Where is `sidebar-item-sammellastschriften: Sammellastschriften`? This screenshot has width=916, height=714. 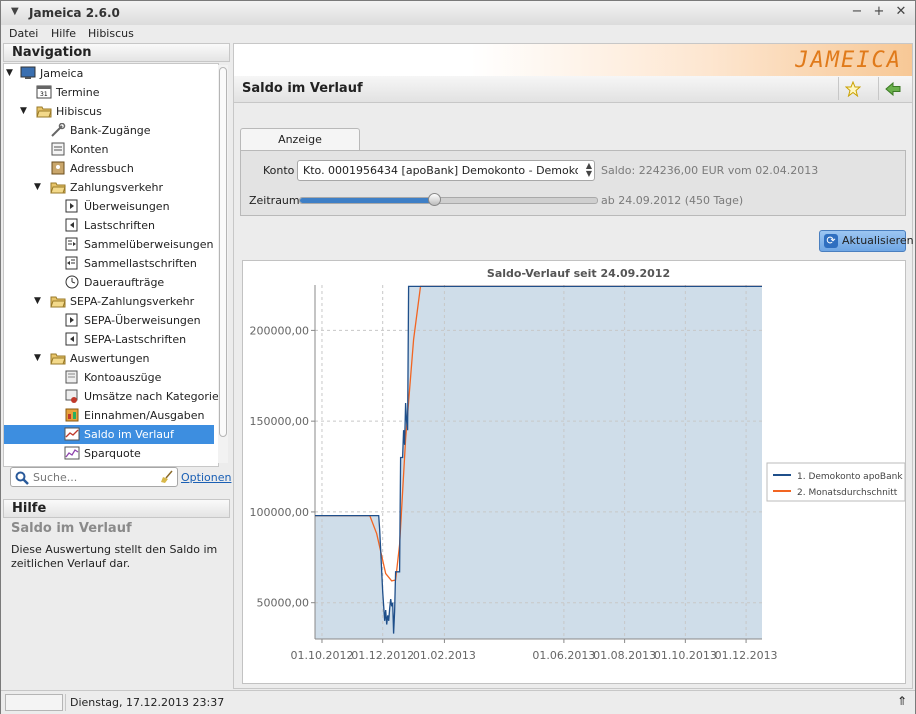 sidebar-item-sammellastschriften: Sammellastschriften is located at coordinates (109, 263).